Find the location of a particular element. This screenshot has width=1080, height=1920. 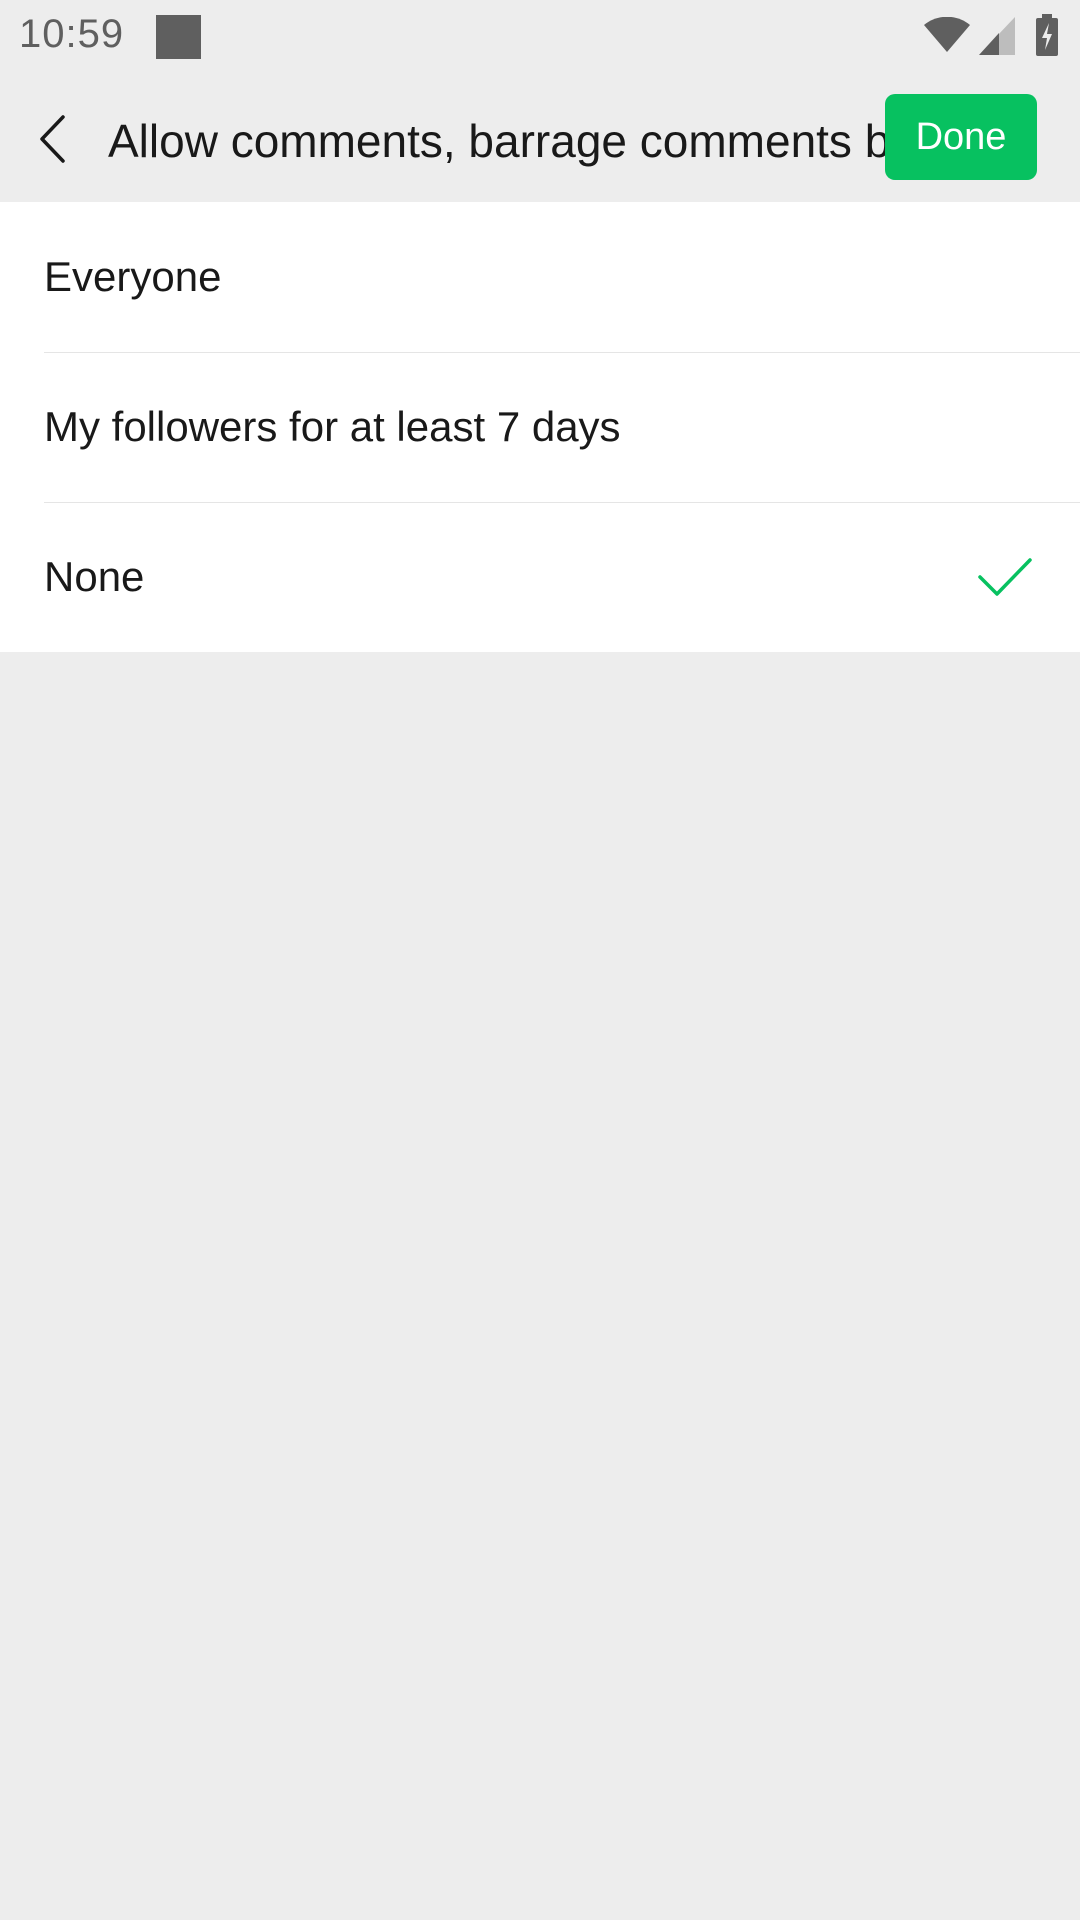

header: Allow comments, barrage comments b Done is located at coordinates (540, 139).